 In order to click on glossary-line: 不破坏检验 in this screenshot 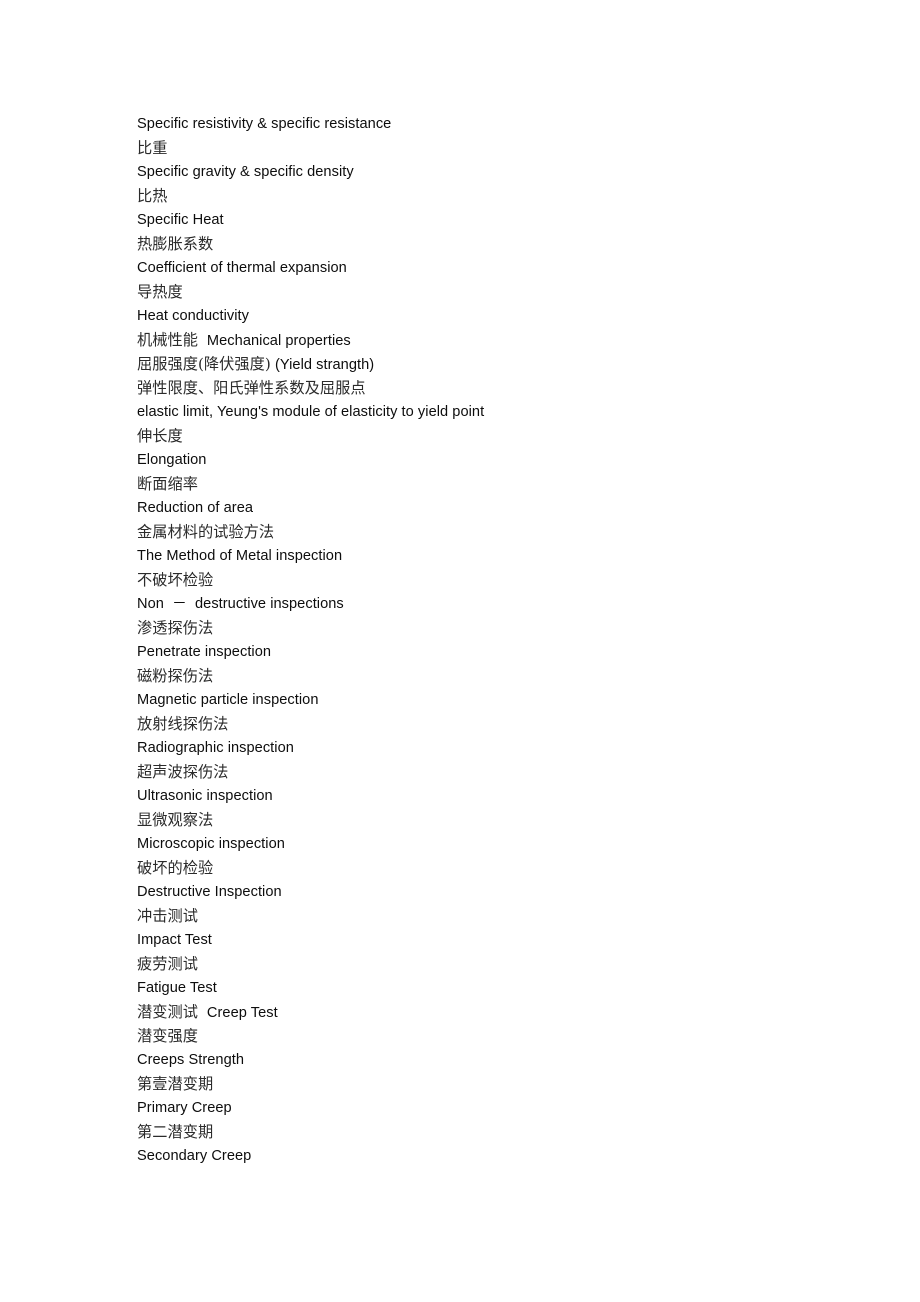, I will do `click(175, 580)`.